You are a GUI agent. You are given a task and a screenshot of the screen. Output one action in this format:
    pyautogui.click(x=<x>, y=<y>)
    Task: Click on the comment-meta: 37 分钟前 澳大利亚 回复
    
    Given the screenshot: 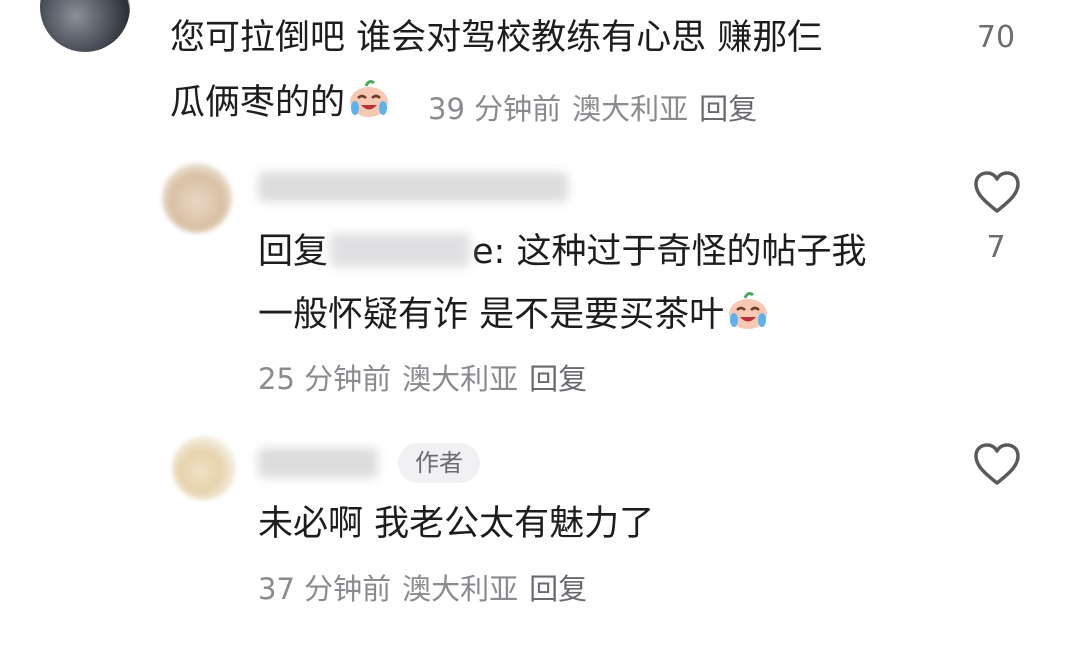 What is the action you would take?
    pyautogui.click(x=428, y=587)
    